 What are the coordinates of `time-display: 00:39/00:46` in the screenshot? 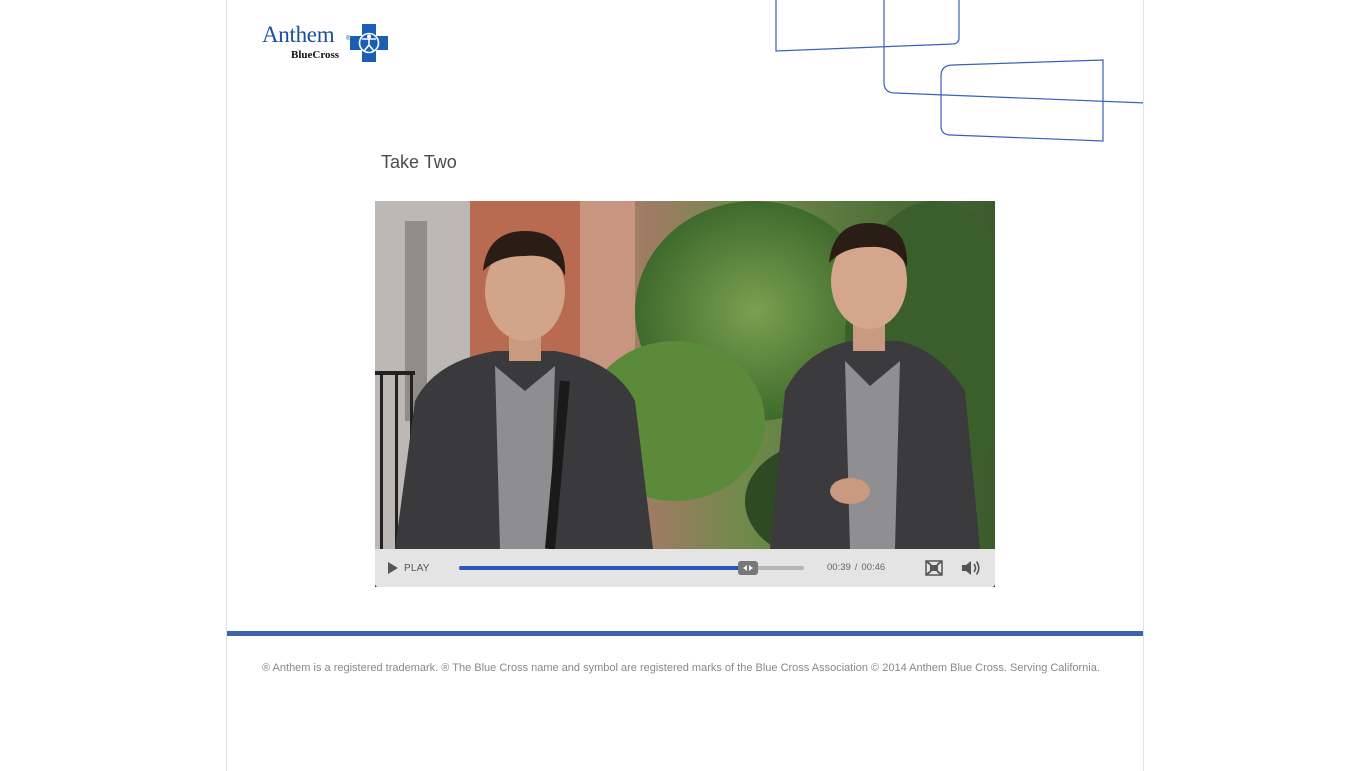 It's located at (856, 567).